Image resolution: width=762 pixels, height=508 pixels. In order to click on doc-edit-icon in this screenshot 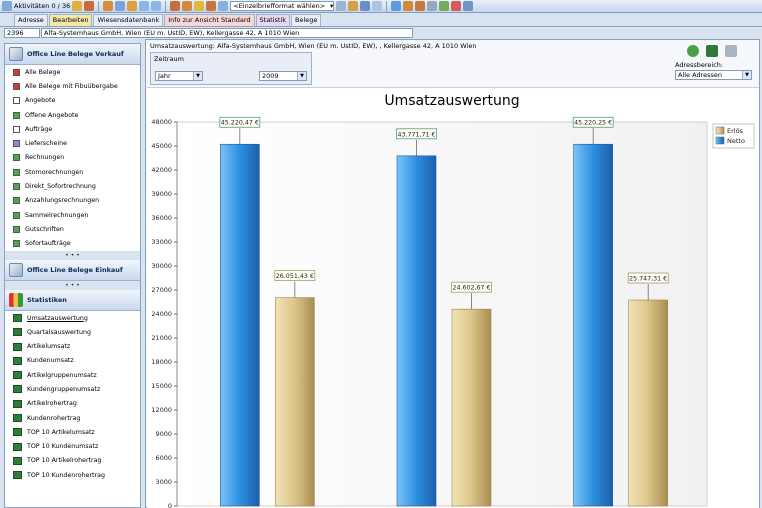, I will do `click(341, 6)`.